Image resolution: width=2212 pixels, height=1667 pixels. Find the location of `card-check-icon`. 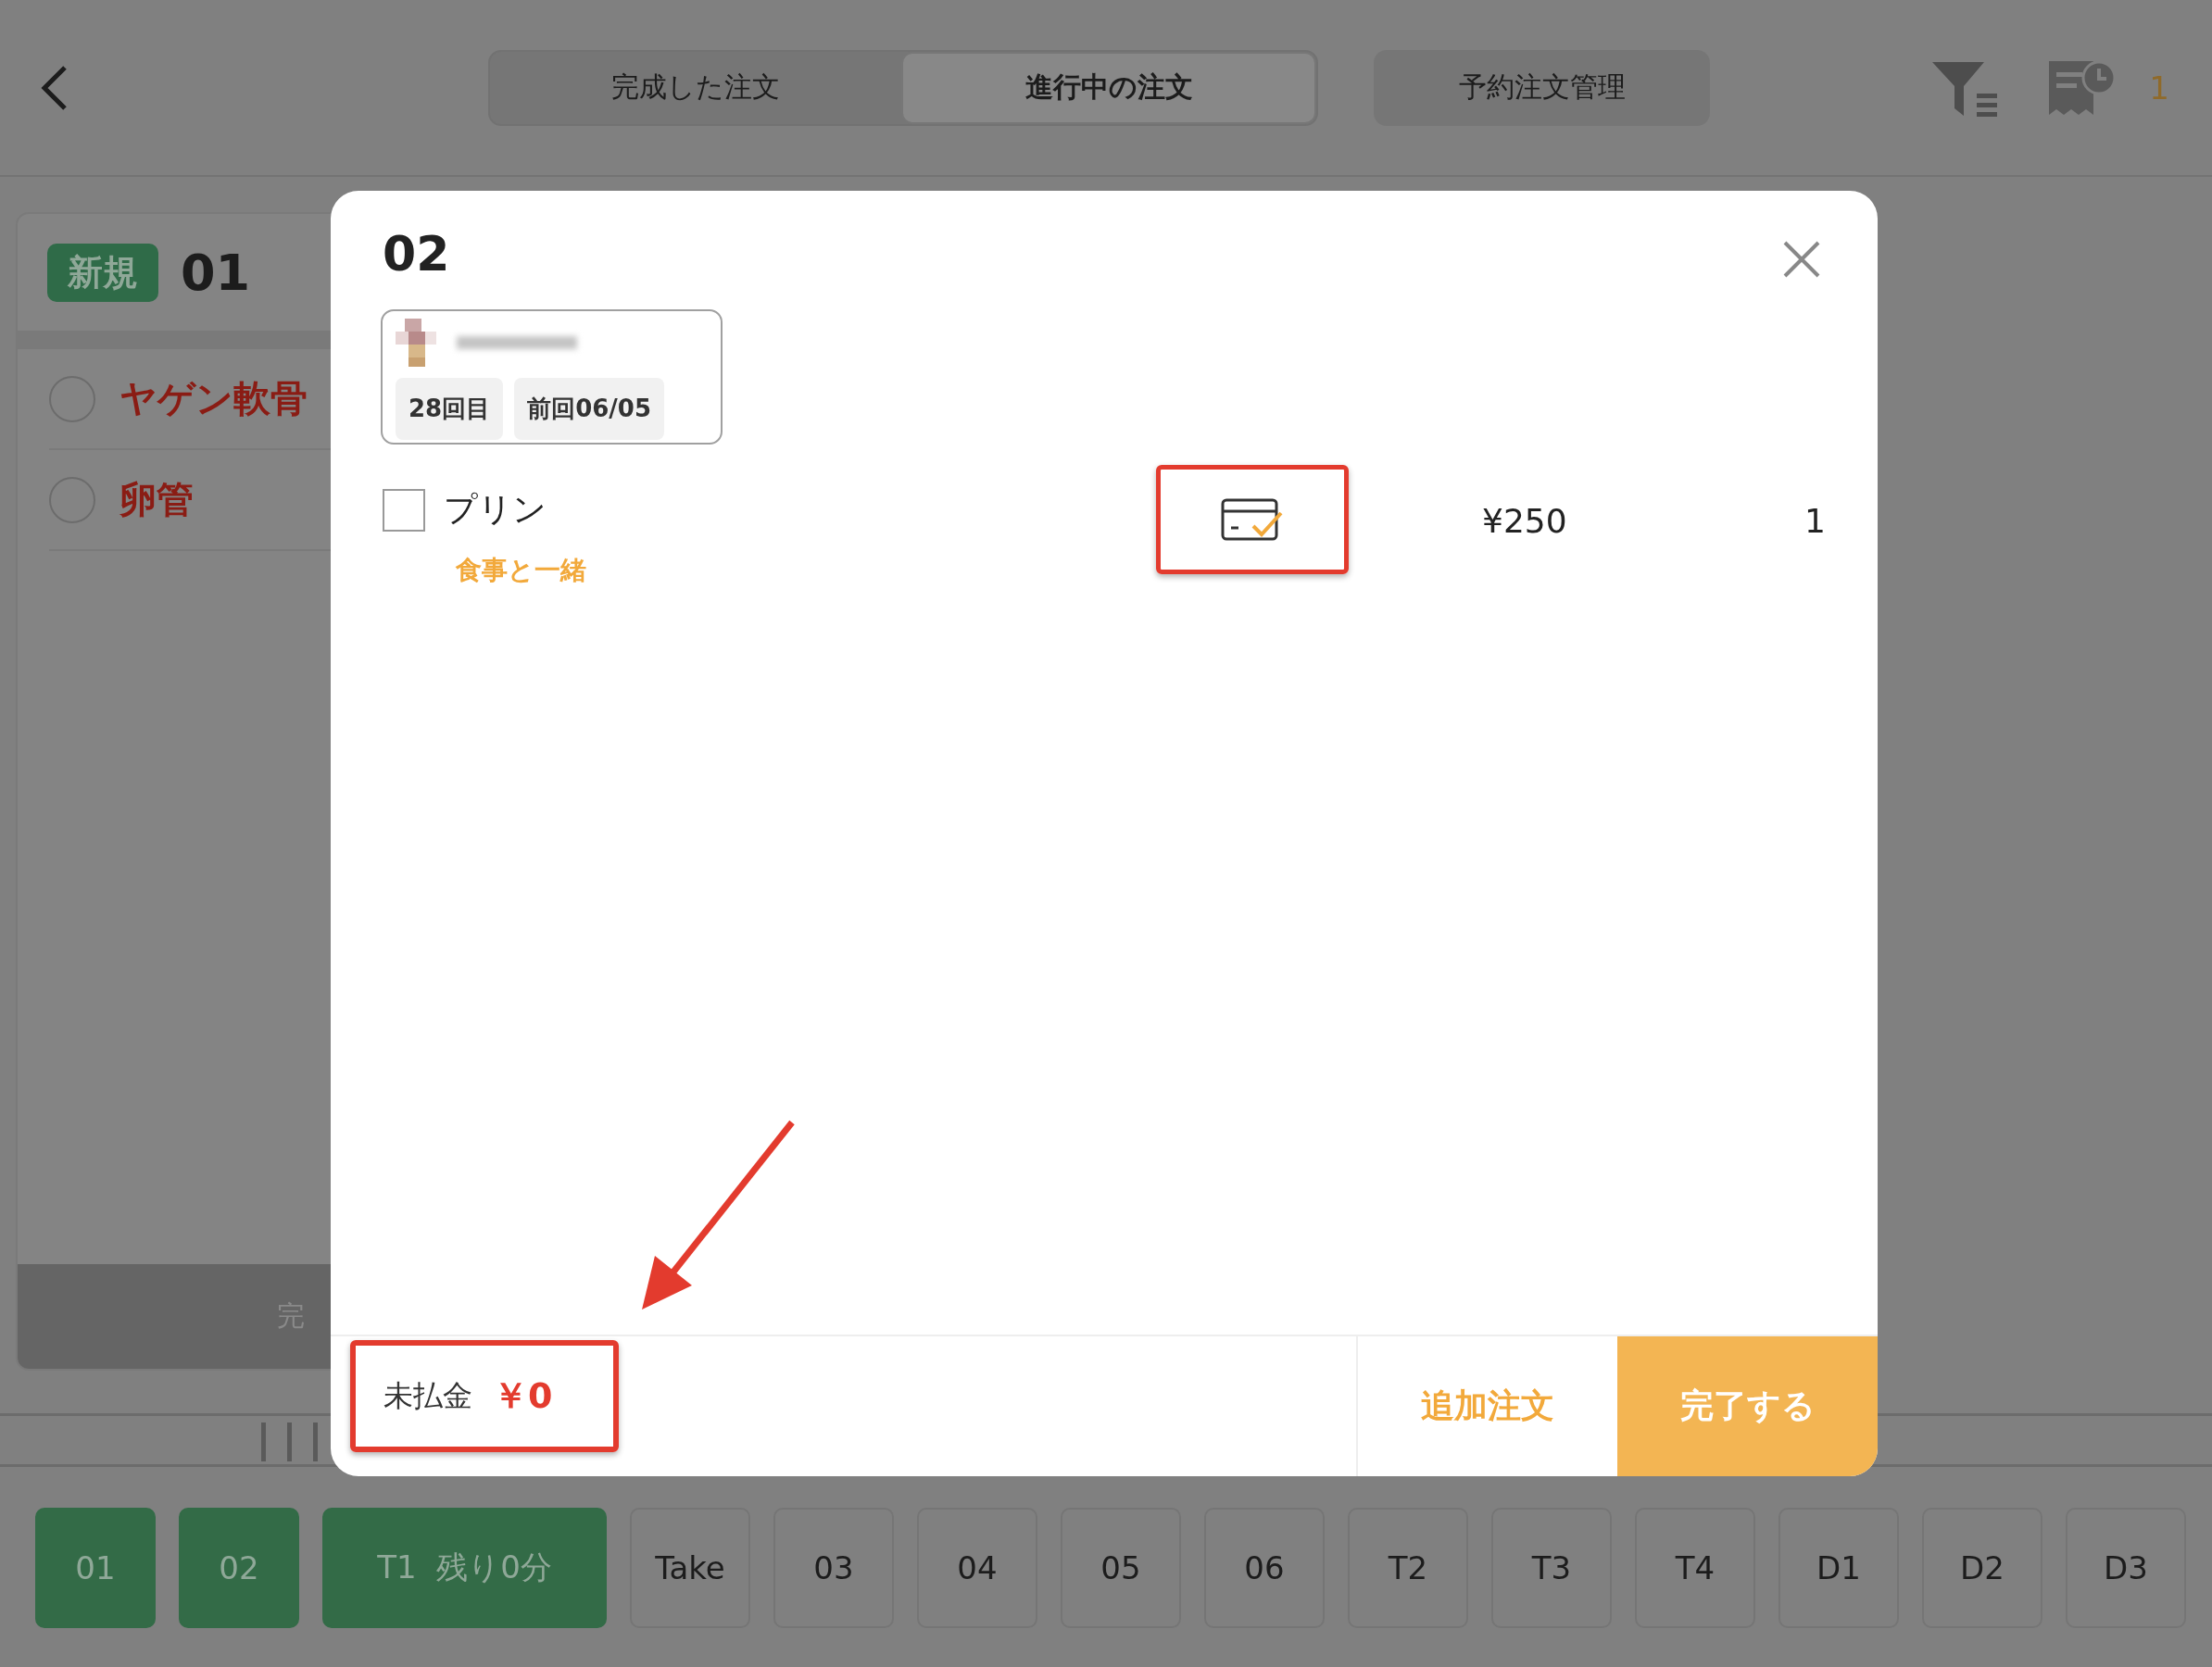

card-check-icon is located at coordinates (1252, 519).